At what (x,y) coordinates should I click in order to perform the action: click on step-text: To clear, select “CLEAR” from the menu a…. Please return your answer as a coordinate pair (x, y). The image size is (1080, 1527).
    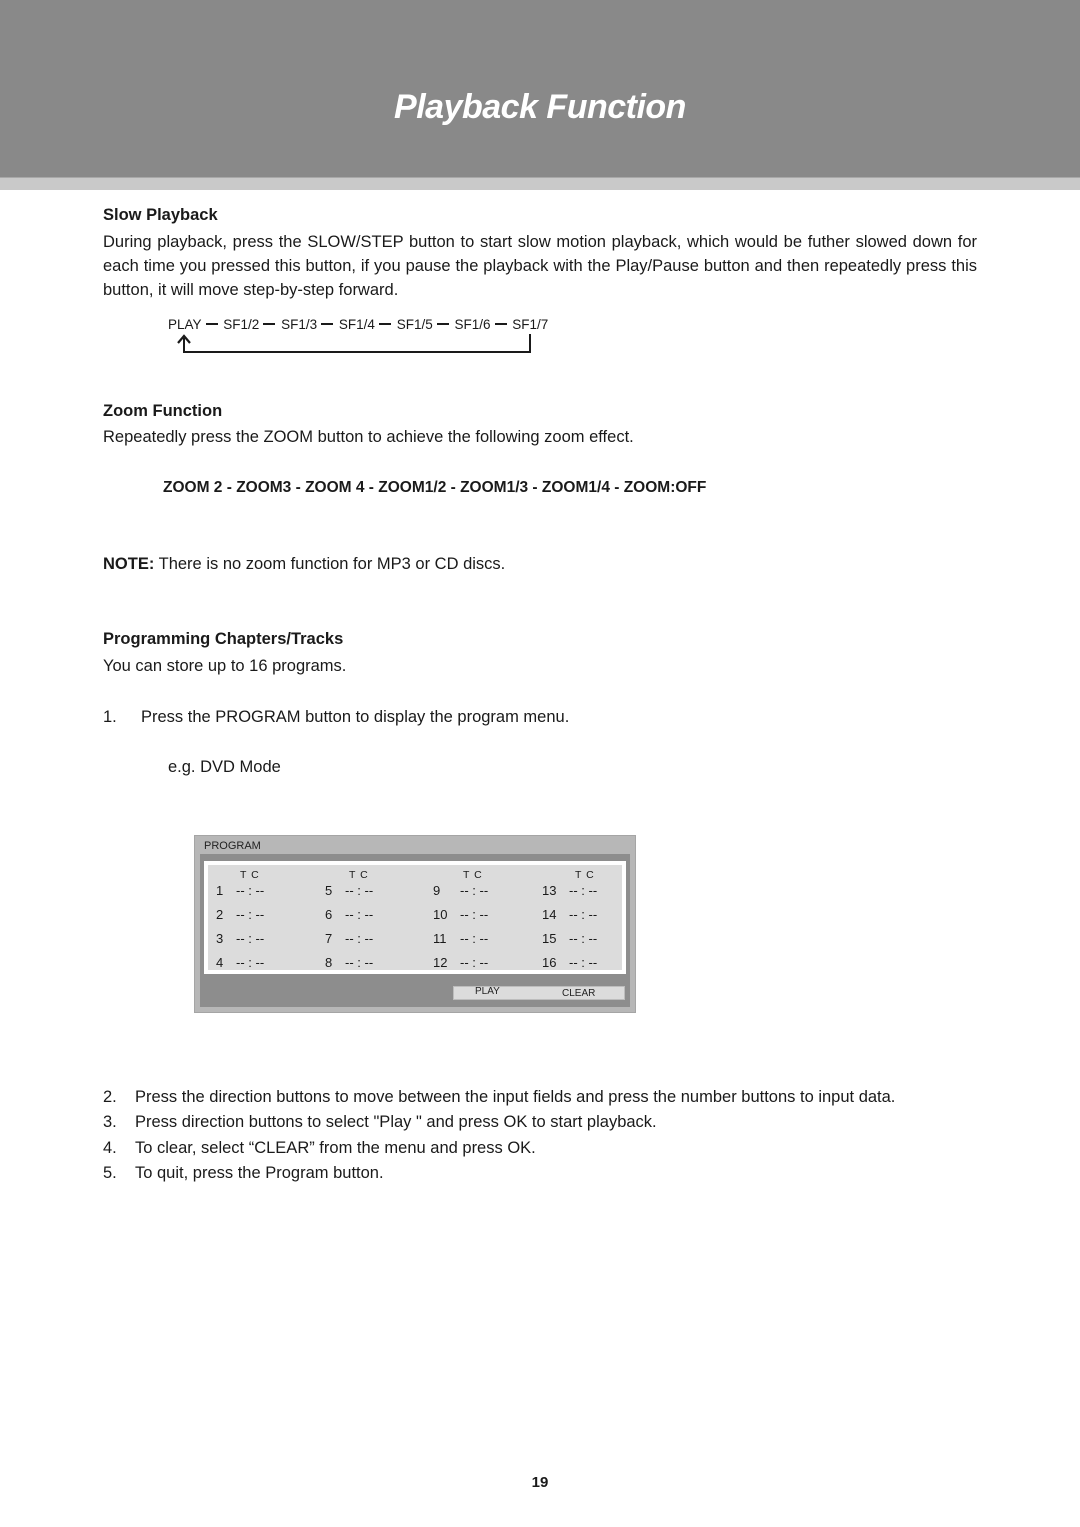
    Looking at the image, I should click on (335, 1147).